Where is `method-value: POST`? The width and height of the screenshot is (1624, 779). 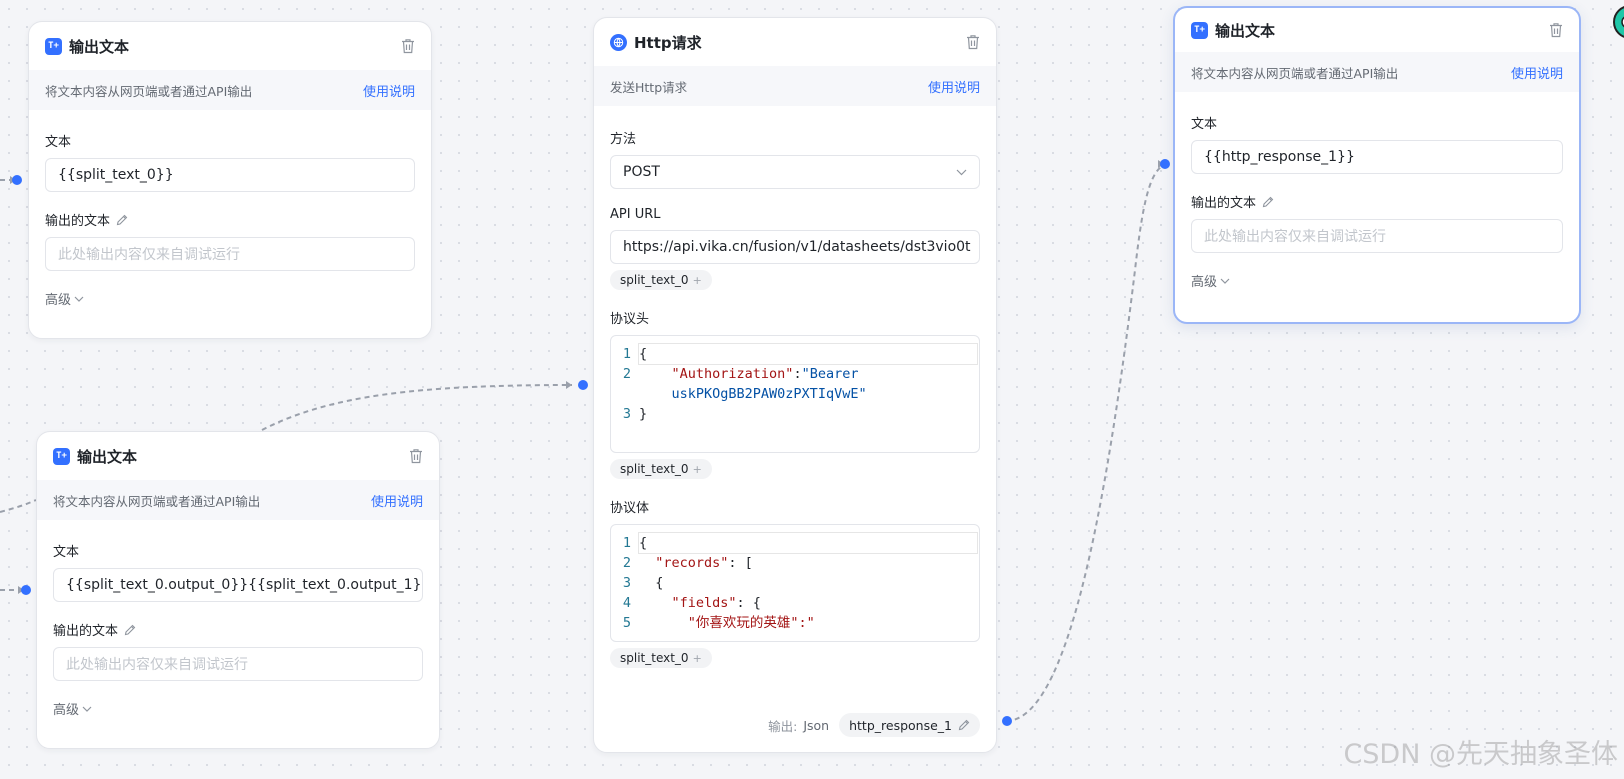 method-value: POST is located at coordinates (641, 172).